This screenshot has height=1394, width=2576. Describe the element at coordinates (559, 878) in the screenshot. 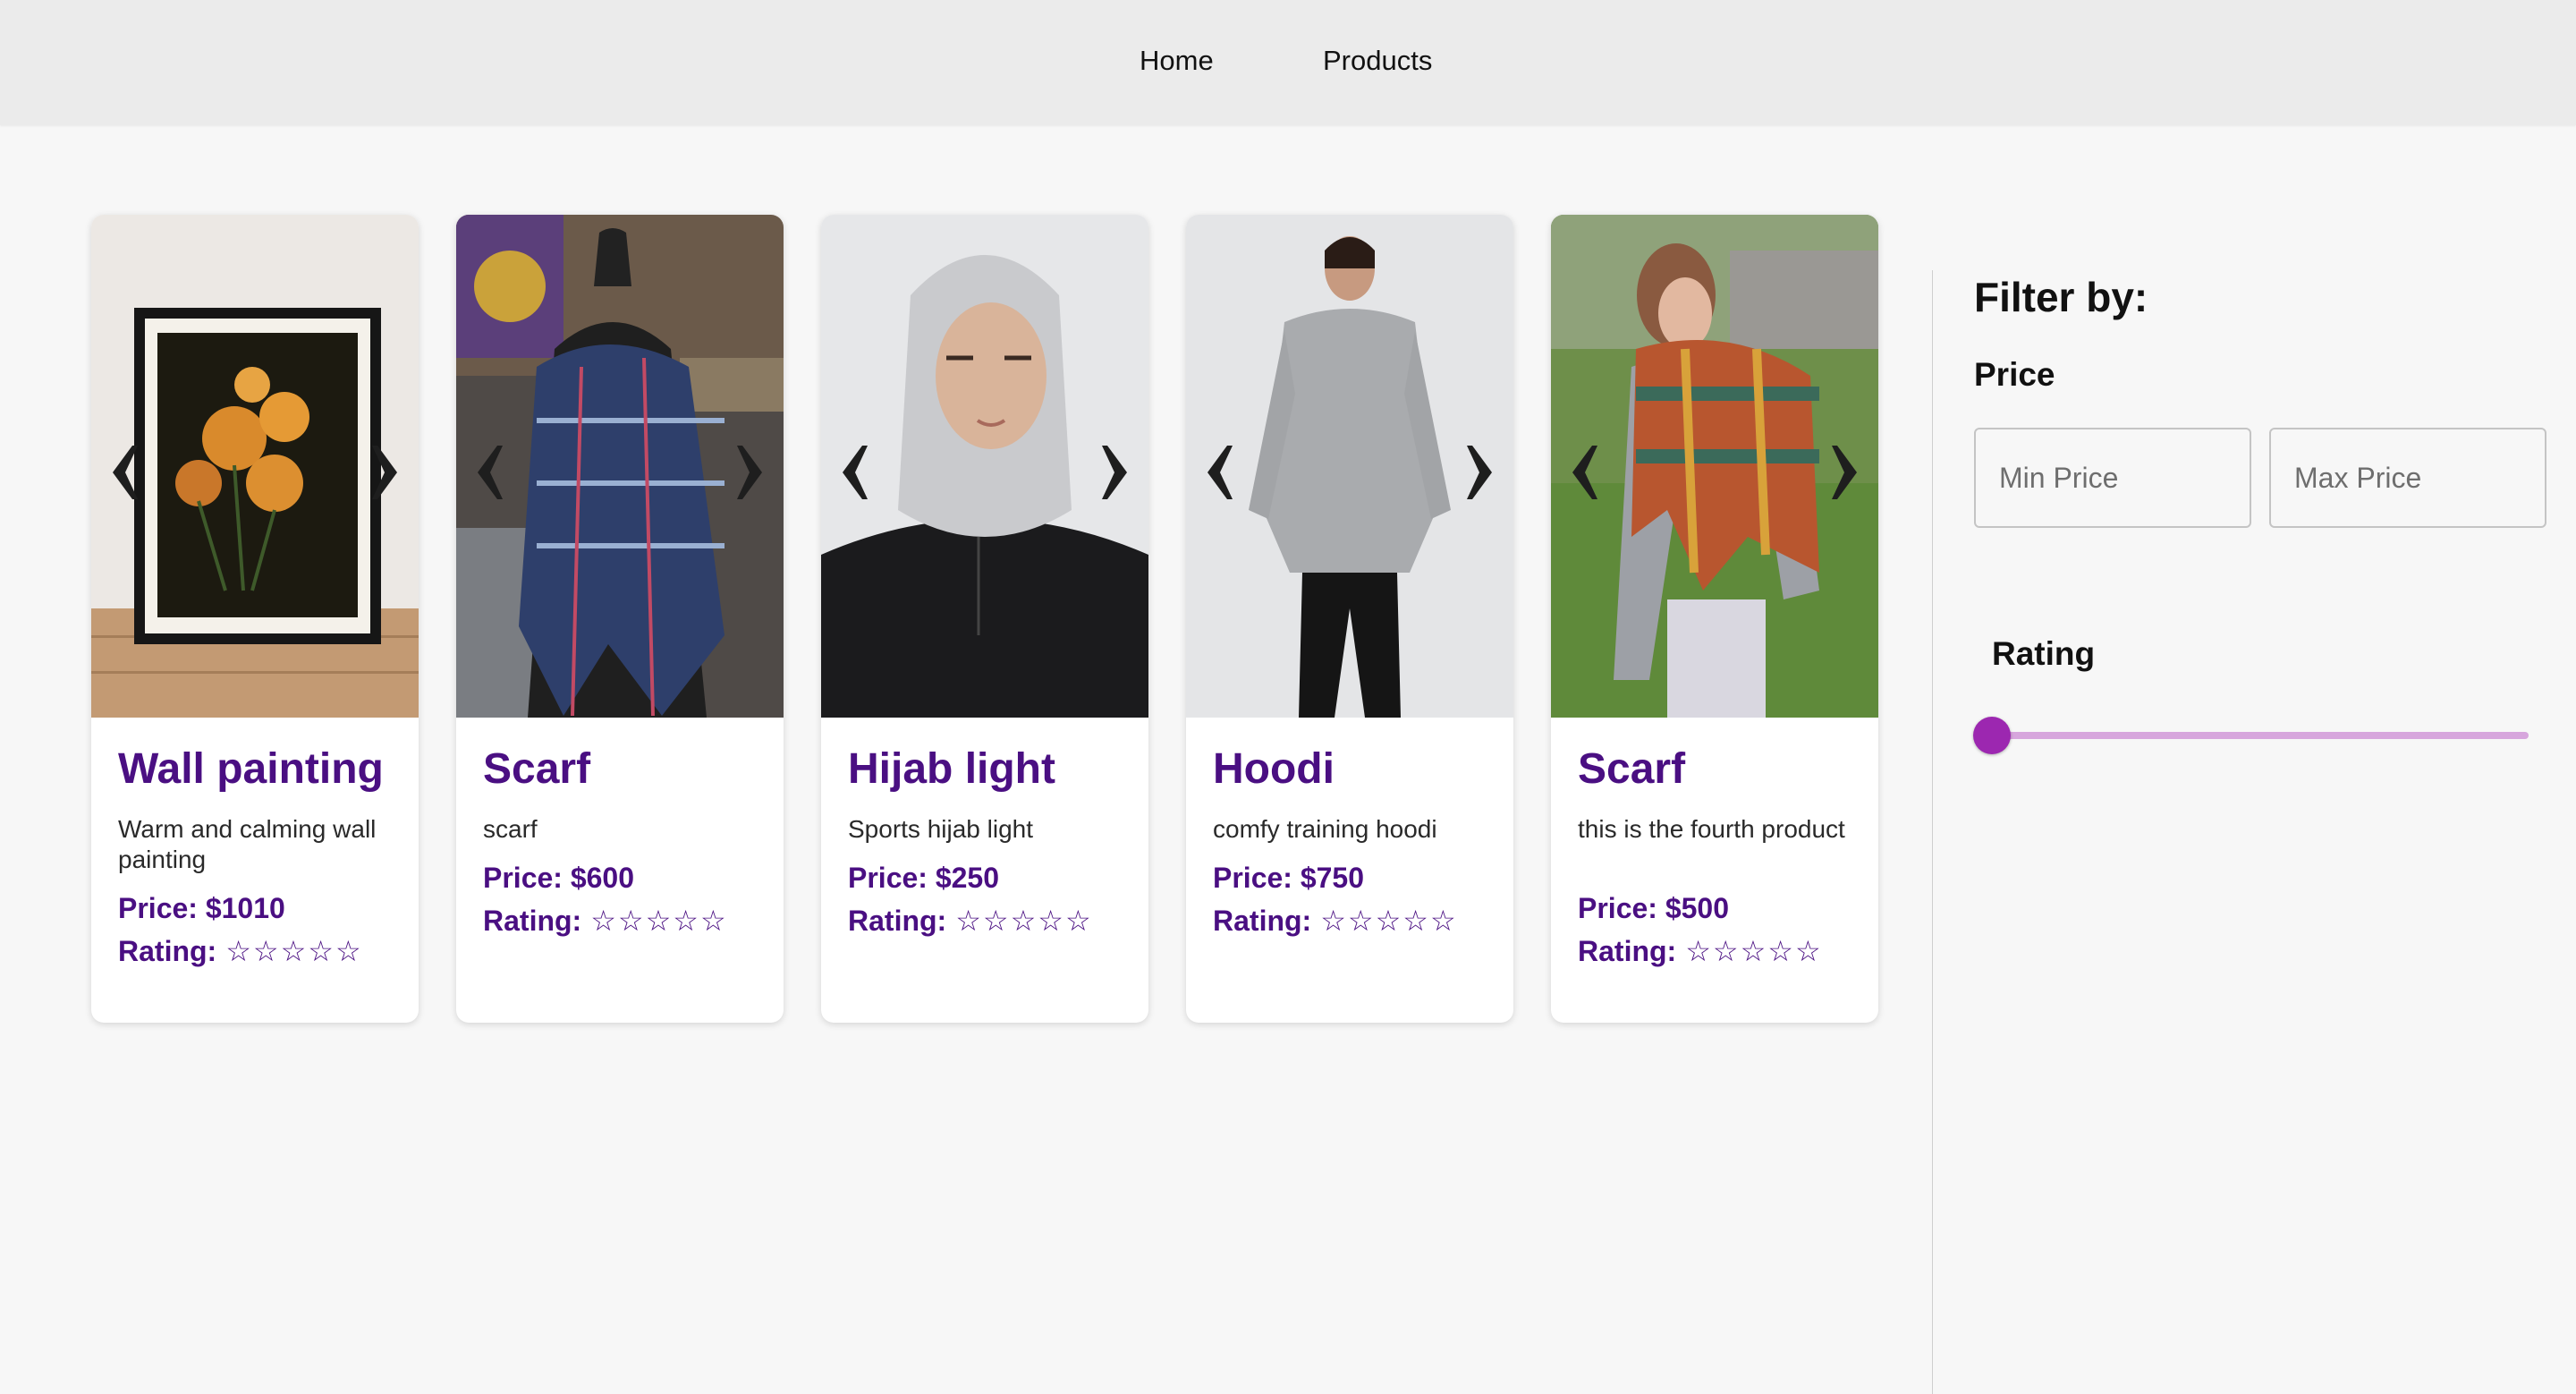

I see `product-price: Price: $600` at that location.